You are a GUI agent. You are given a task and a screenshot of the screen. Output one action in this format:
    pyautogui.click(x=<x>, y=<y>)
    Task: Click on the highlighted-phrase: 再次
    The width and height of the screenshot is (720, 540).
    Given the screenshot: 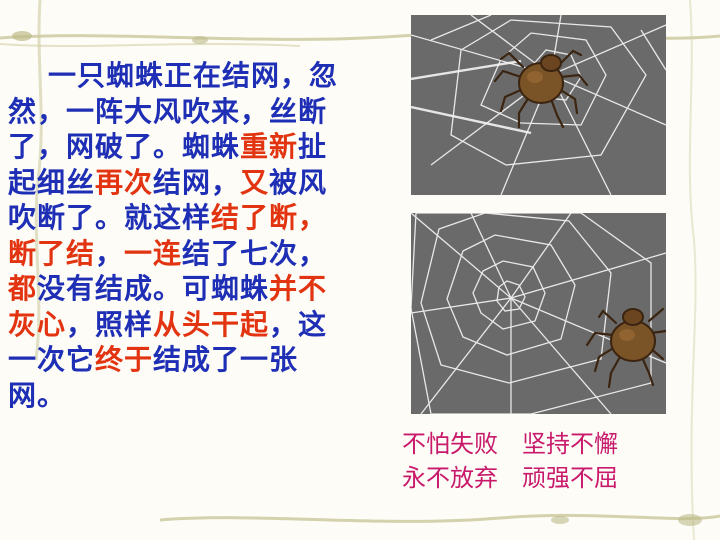 What is the action you would take?
    pyautogui.click(x=124, y=182)
    